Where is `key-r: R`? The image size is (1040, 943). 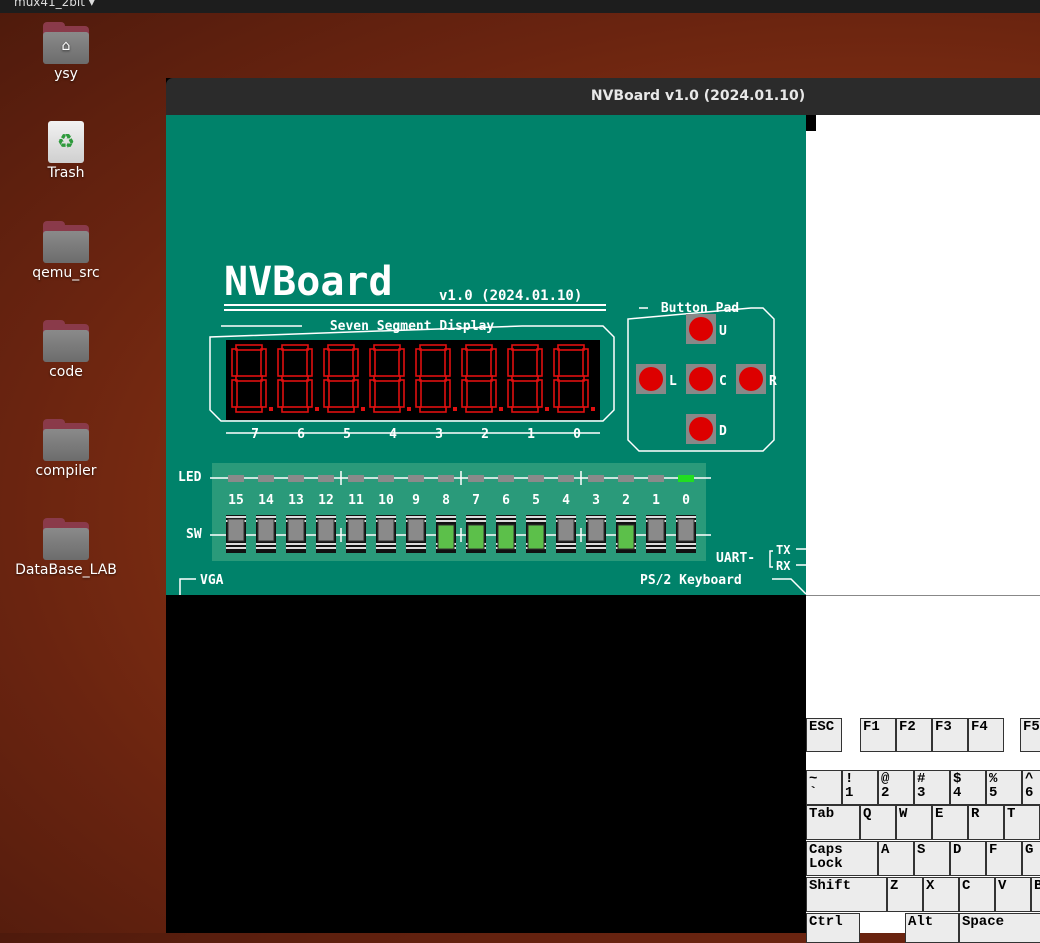
key-r: R is located at coordinates (986, 822).